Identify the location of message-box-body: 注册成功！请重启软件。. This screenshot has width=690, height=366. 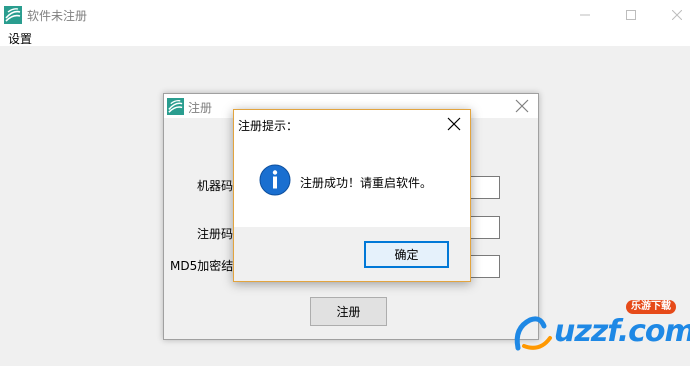
(352, 182).